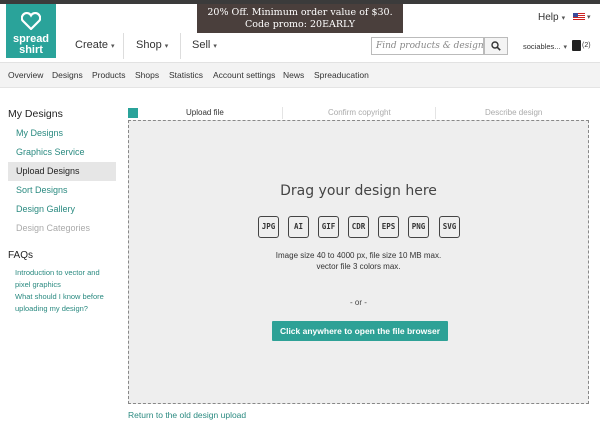 This screenshot has width=600, height=430. Describe the element at coordinates (48, 171) in the screenshot. I see `sidebar-item-upload-designs: Upload Designs` at that location.